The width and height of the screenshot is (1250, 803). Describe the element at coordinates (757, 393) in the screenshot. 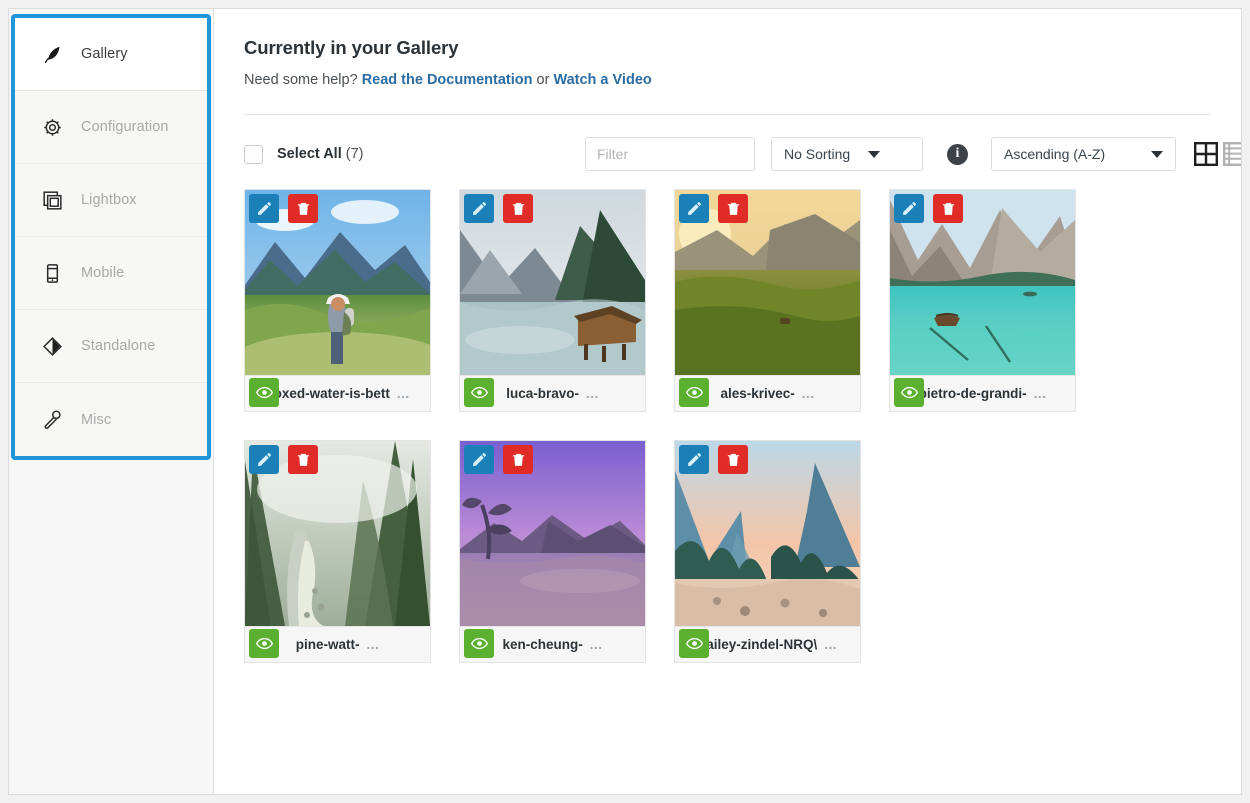

I see `card-title: ales-krivec-` at that location.